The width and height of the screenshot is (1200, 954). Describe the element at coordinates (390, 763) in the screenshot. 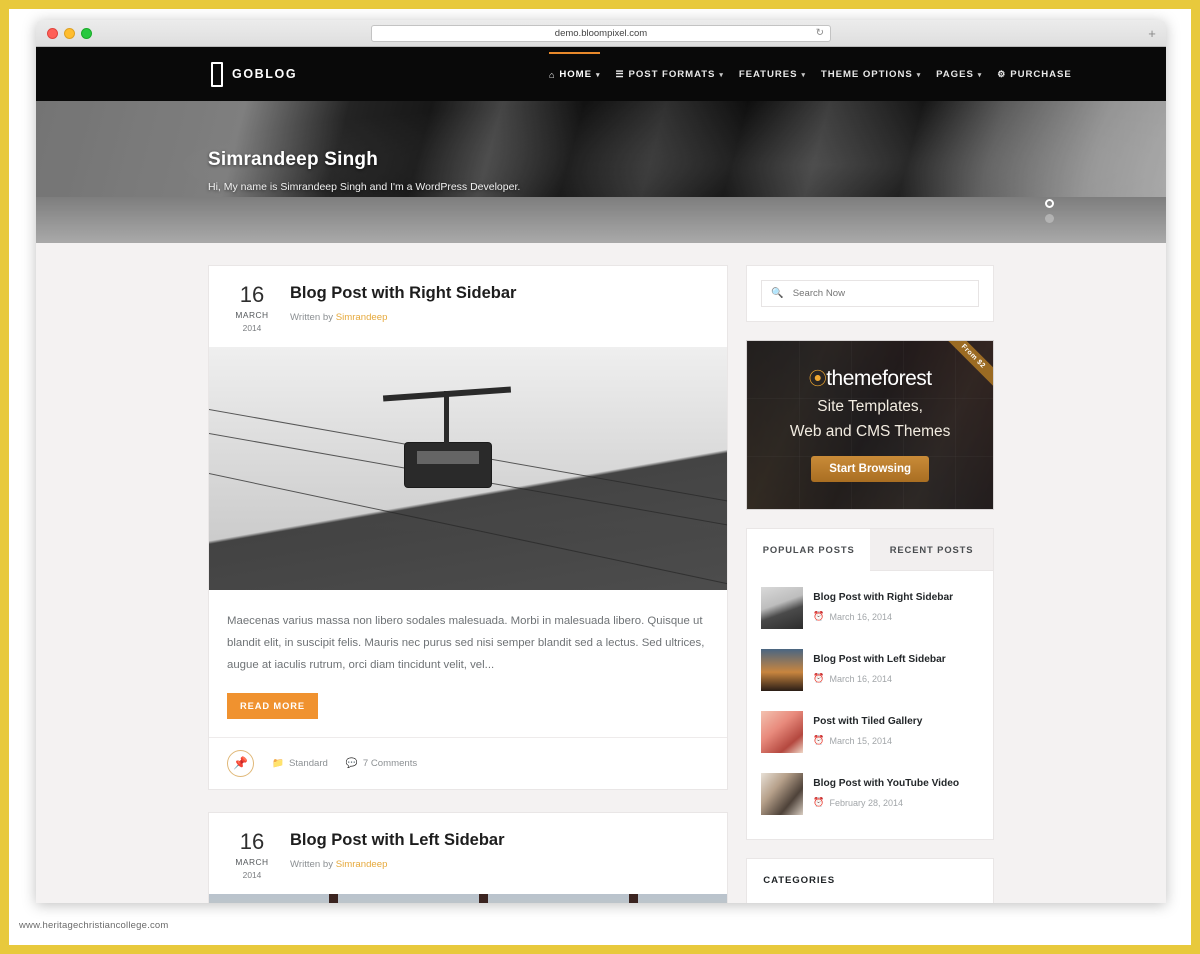

I see `post-comments-label: 7 Comments` at that location.